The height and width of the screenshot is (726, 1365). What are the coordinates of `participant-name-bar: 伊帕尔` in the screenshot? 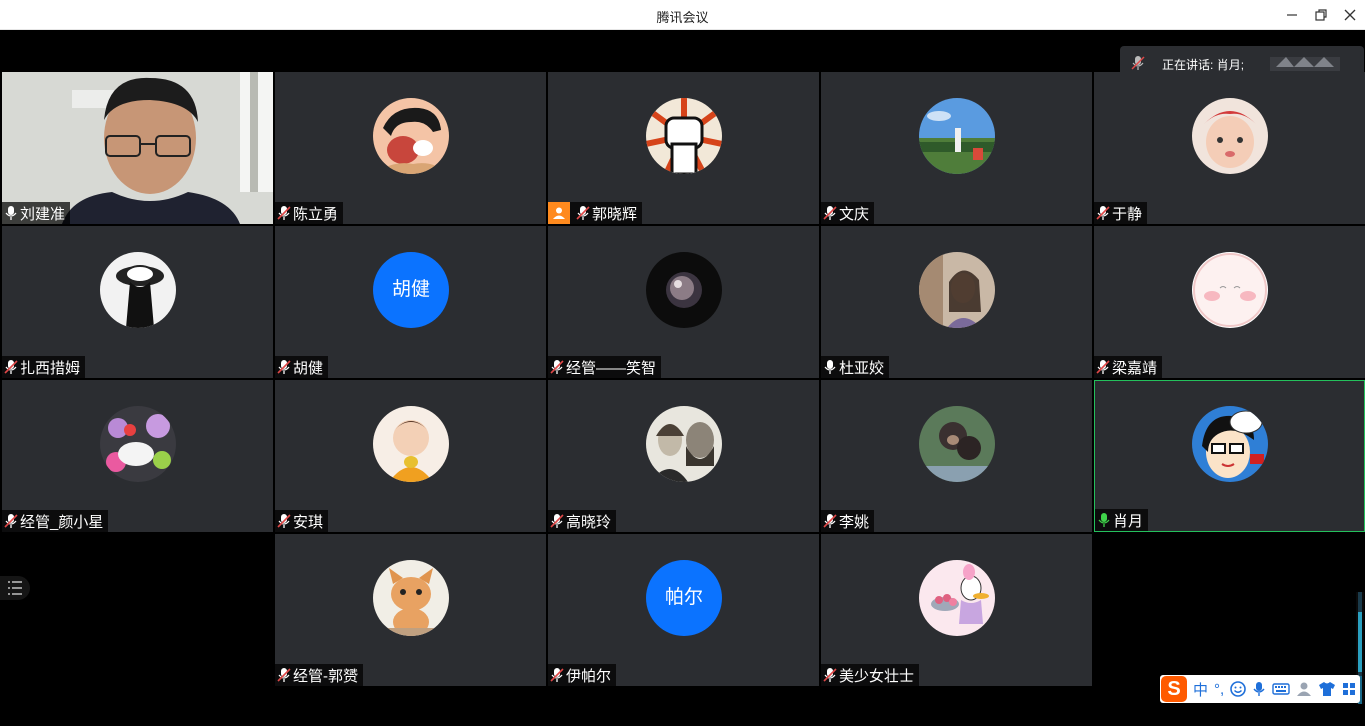 It's located at (582, 675).